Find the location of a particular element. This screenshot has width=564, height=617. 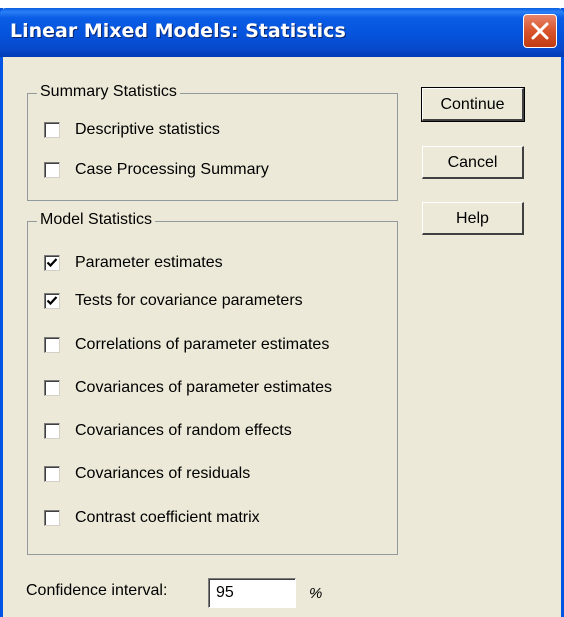

summary-statistics-legend: Summary Statistics is located at coordinates (108, 92).